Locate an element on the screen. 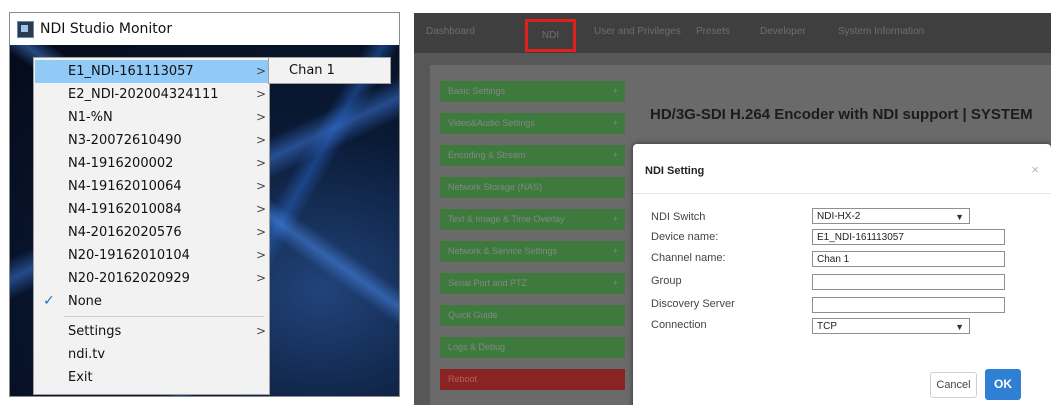  menu-item-label: N4-19162010064 is located at coordinates (125, 186).